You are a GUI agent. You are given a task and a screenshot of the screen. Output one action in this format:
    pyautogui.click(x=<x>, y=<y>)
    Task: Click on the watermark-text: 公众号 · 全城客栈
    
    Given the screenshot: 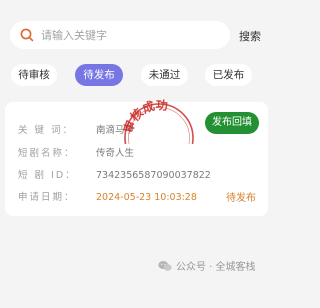 What is the action you would take?
    pyautogui.click(x=216, y=267)
    